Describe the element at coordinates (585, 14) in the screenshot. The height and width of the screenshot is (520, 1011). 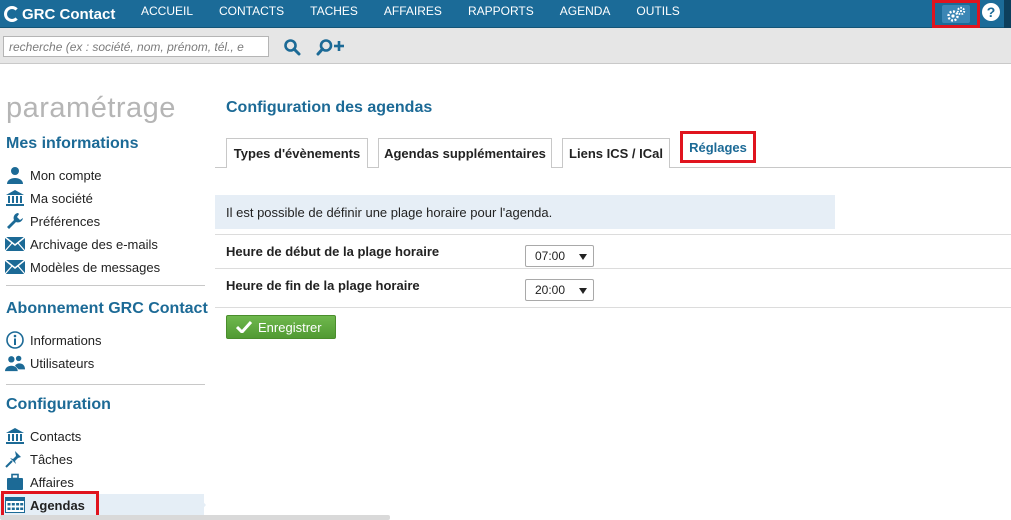
I see `nav-item-agenda: AGENDA` at that location.